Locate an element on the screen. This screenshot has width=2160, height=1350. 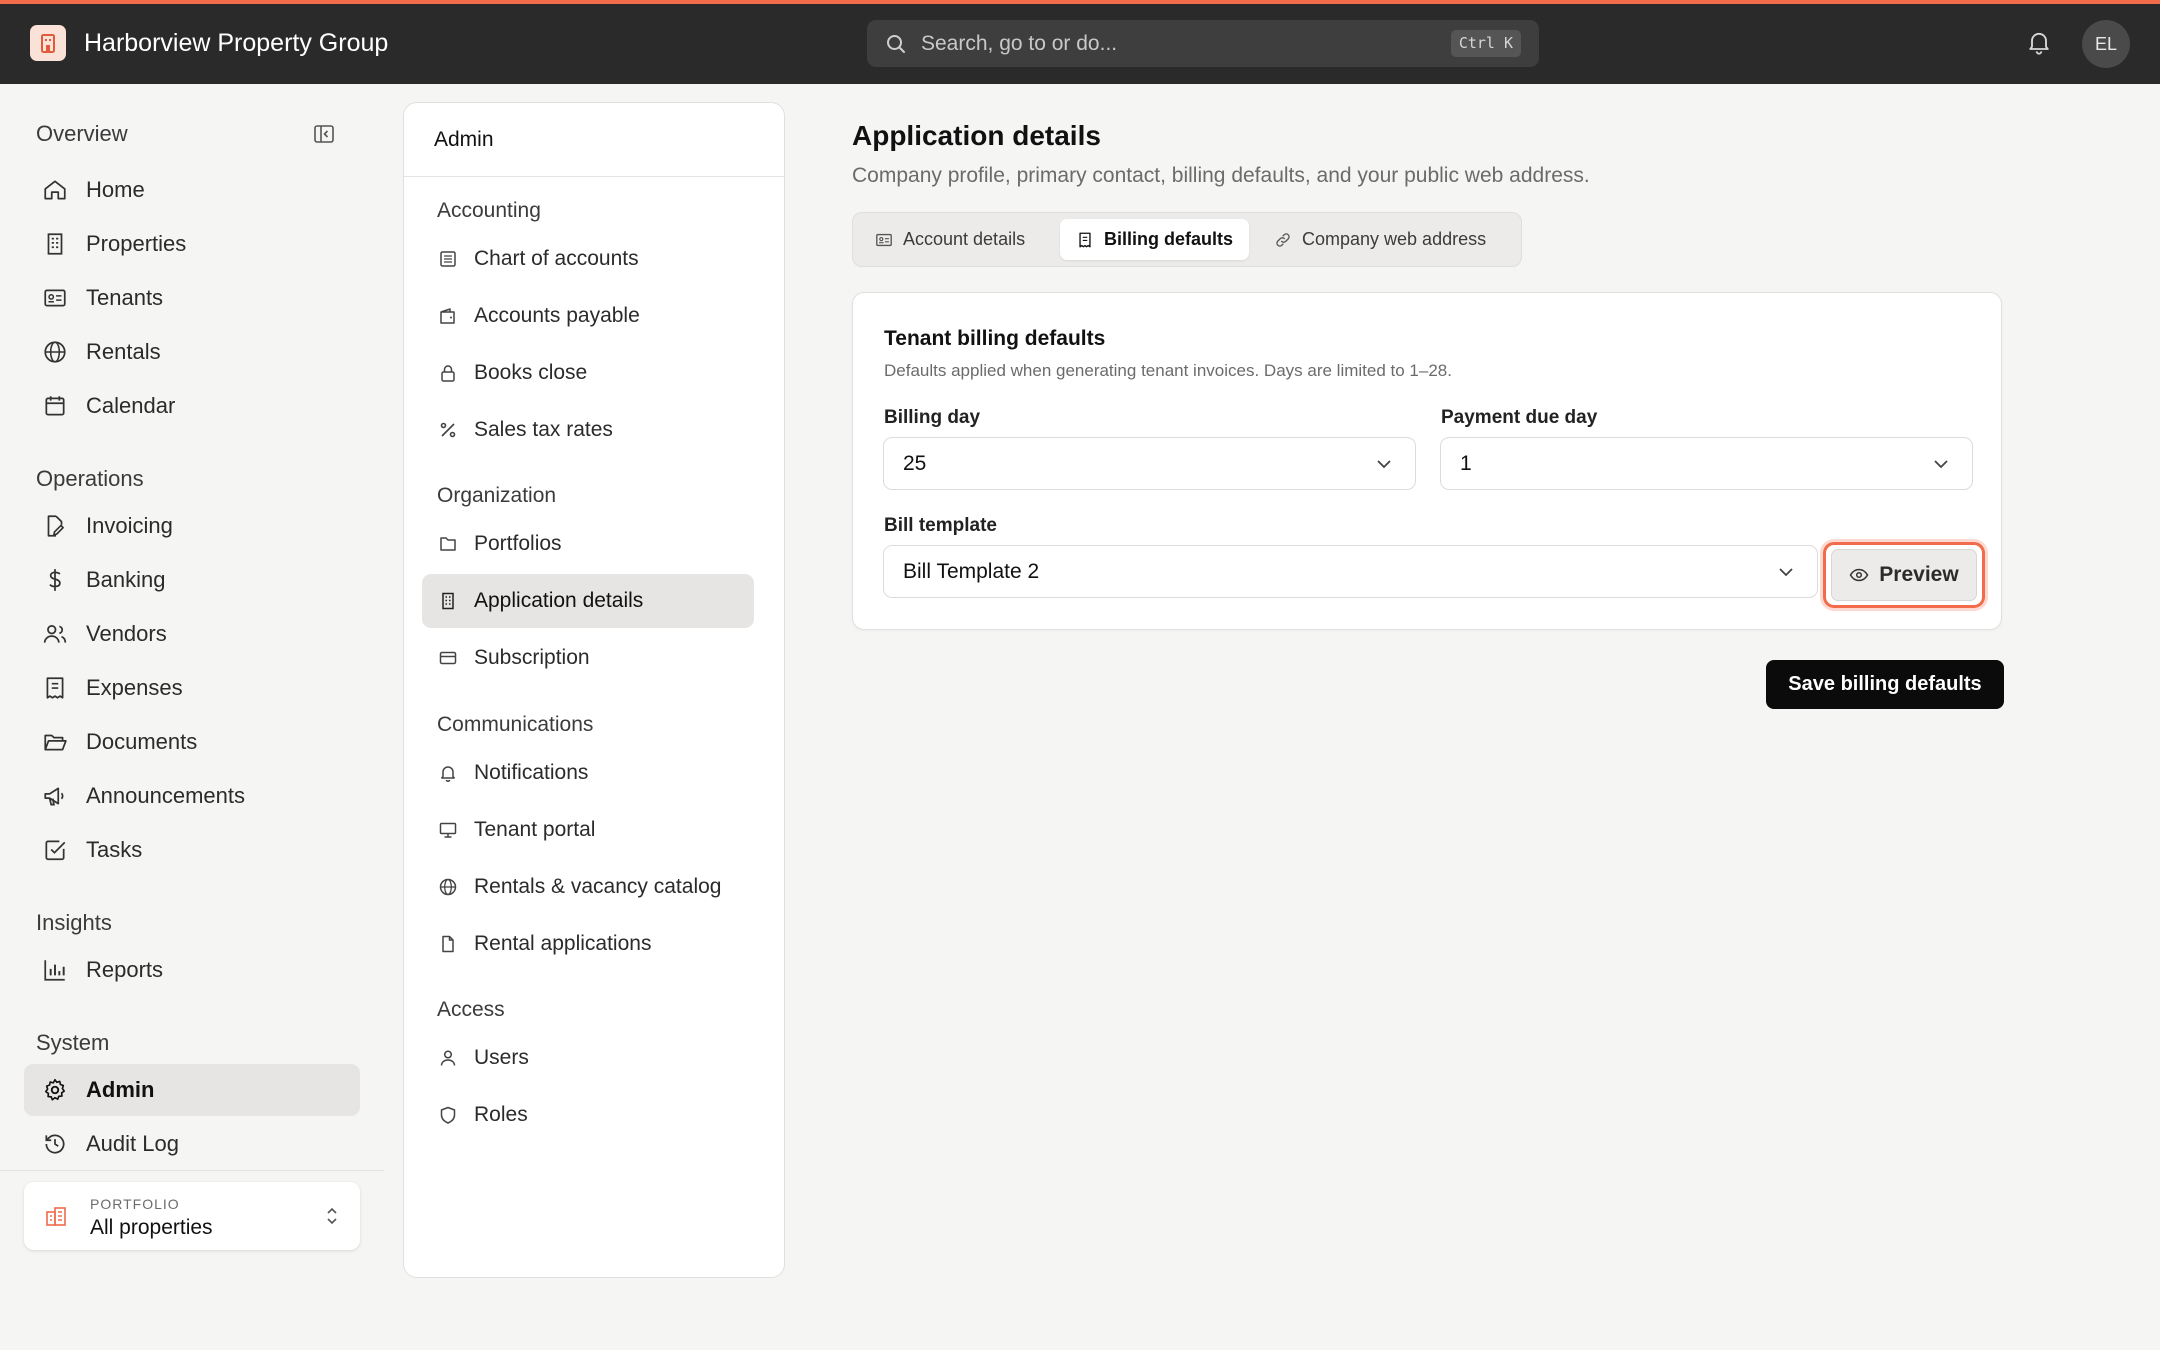
admin-item-chart-of-accounts: Chart of accounts is located at coordinates (588, 259).